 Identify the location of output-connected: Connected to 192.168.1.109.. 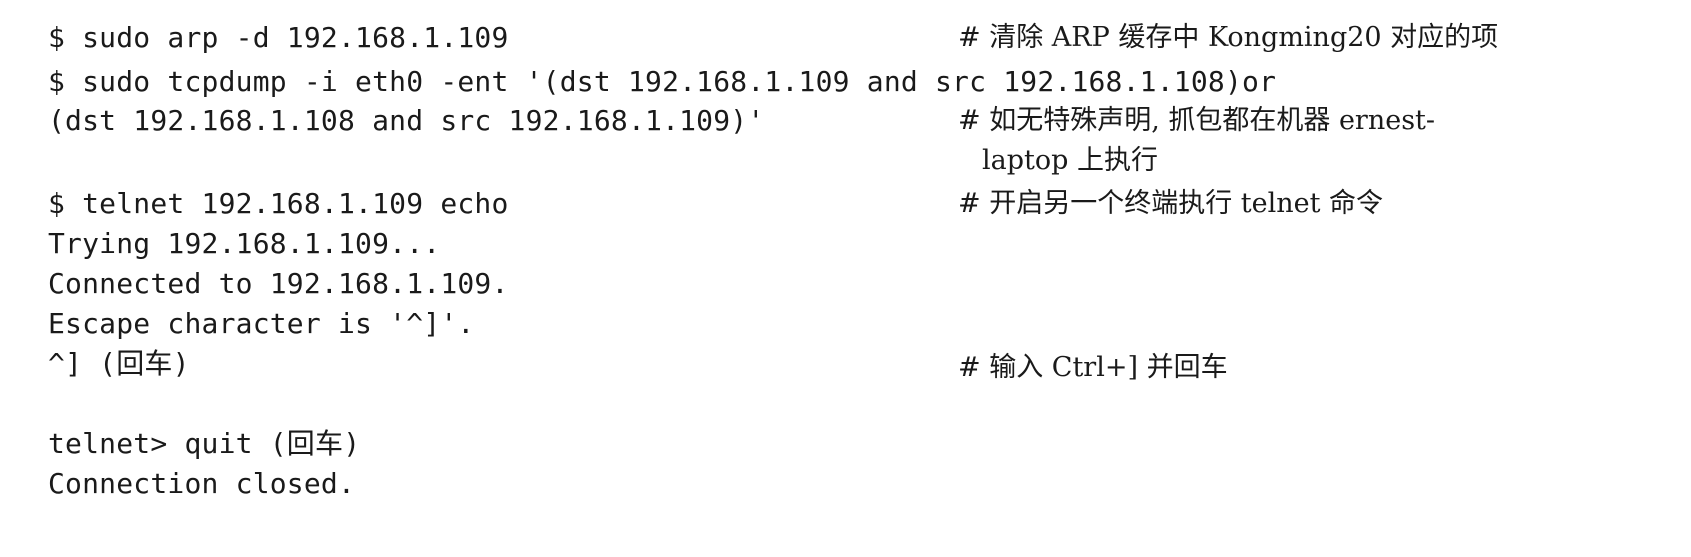
(278, 283).